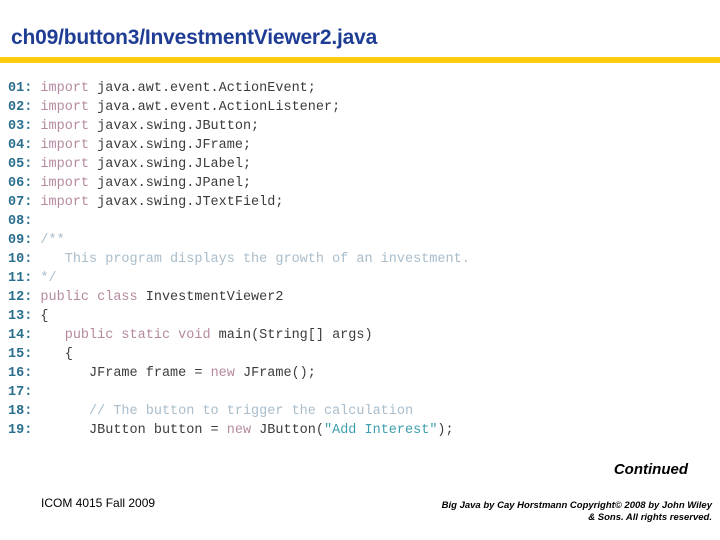  What do you see at coordinates (20, 183) in the screenshot?
I see `code-line-number: 06:` at bounding box center [20, 183].